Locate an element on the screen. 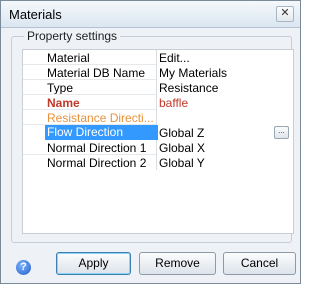 Image resolution: width=320 pixels, height=284 pixels. close-button: ✕ is located at coordinates (285, 14).